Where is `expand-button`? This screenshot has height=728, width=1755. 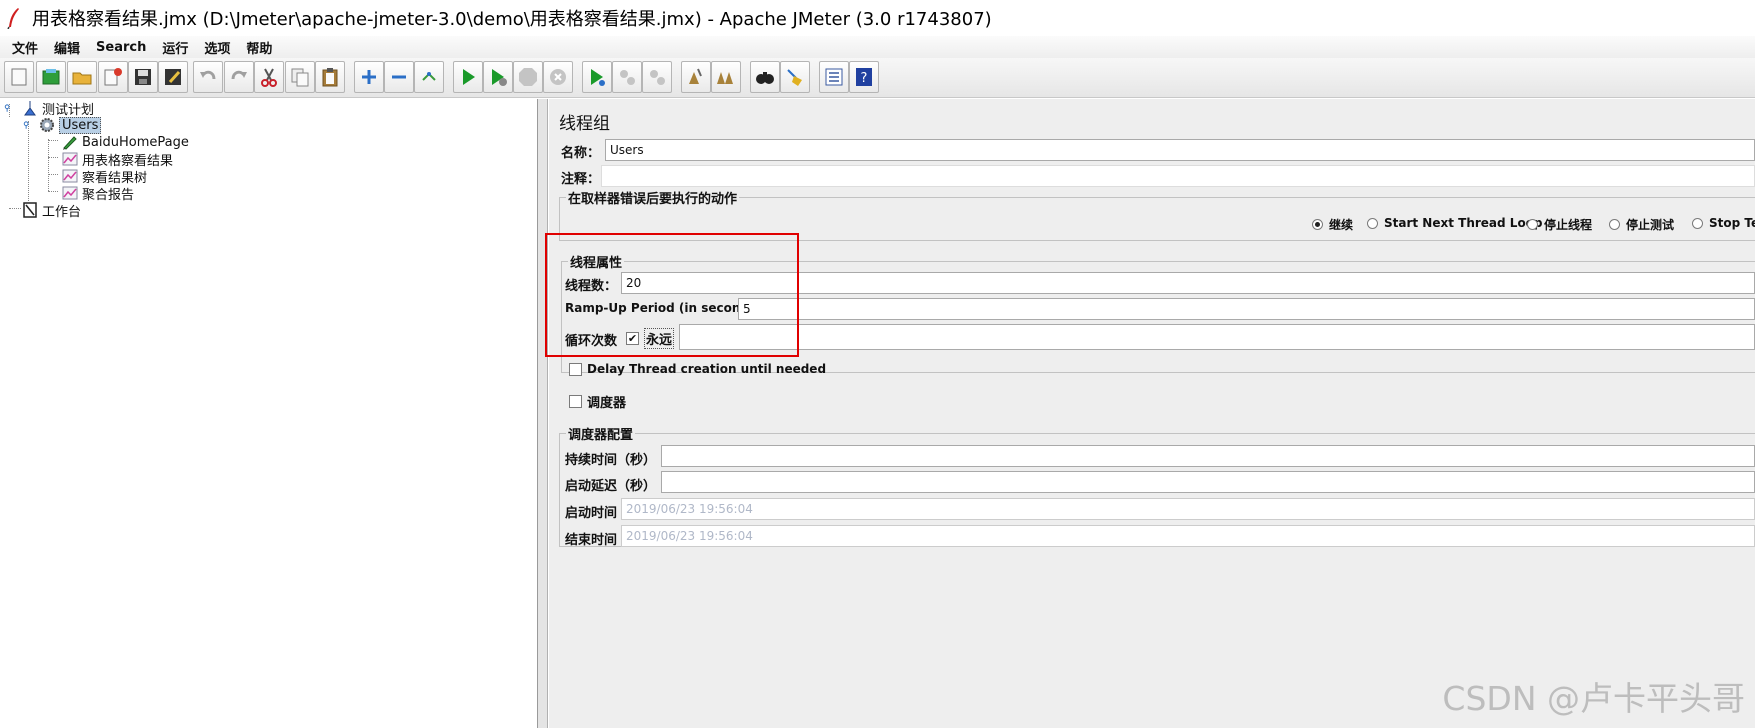
expand-button is located at coordinates (369, 77).